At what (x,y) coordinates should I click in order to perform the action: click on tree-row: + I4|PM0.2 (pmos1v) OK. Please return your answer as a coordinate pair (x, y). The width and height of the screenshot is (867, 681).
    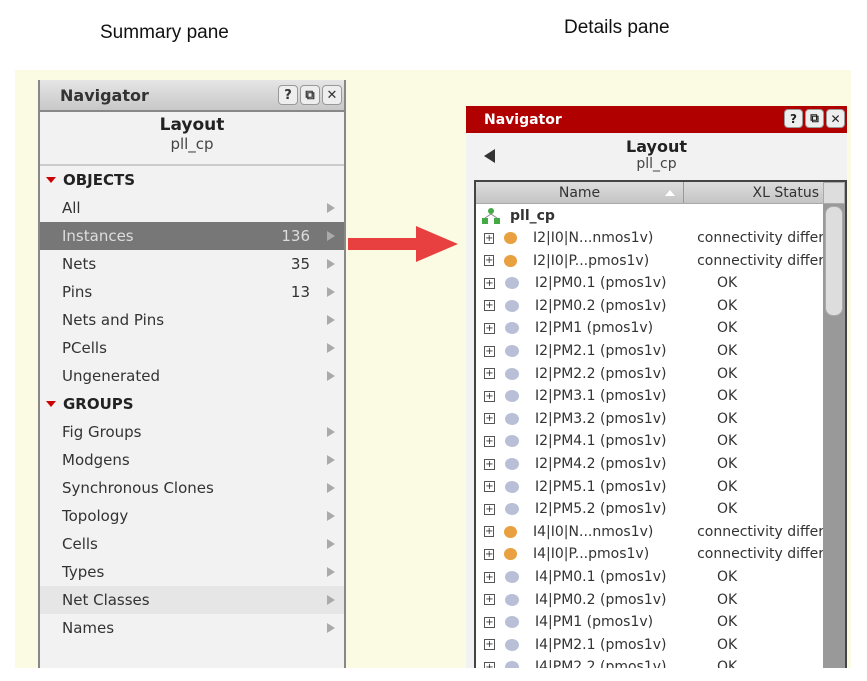
    Looking at the image, I should click on (650, 600).